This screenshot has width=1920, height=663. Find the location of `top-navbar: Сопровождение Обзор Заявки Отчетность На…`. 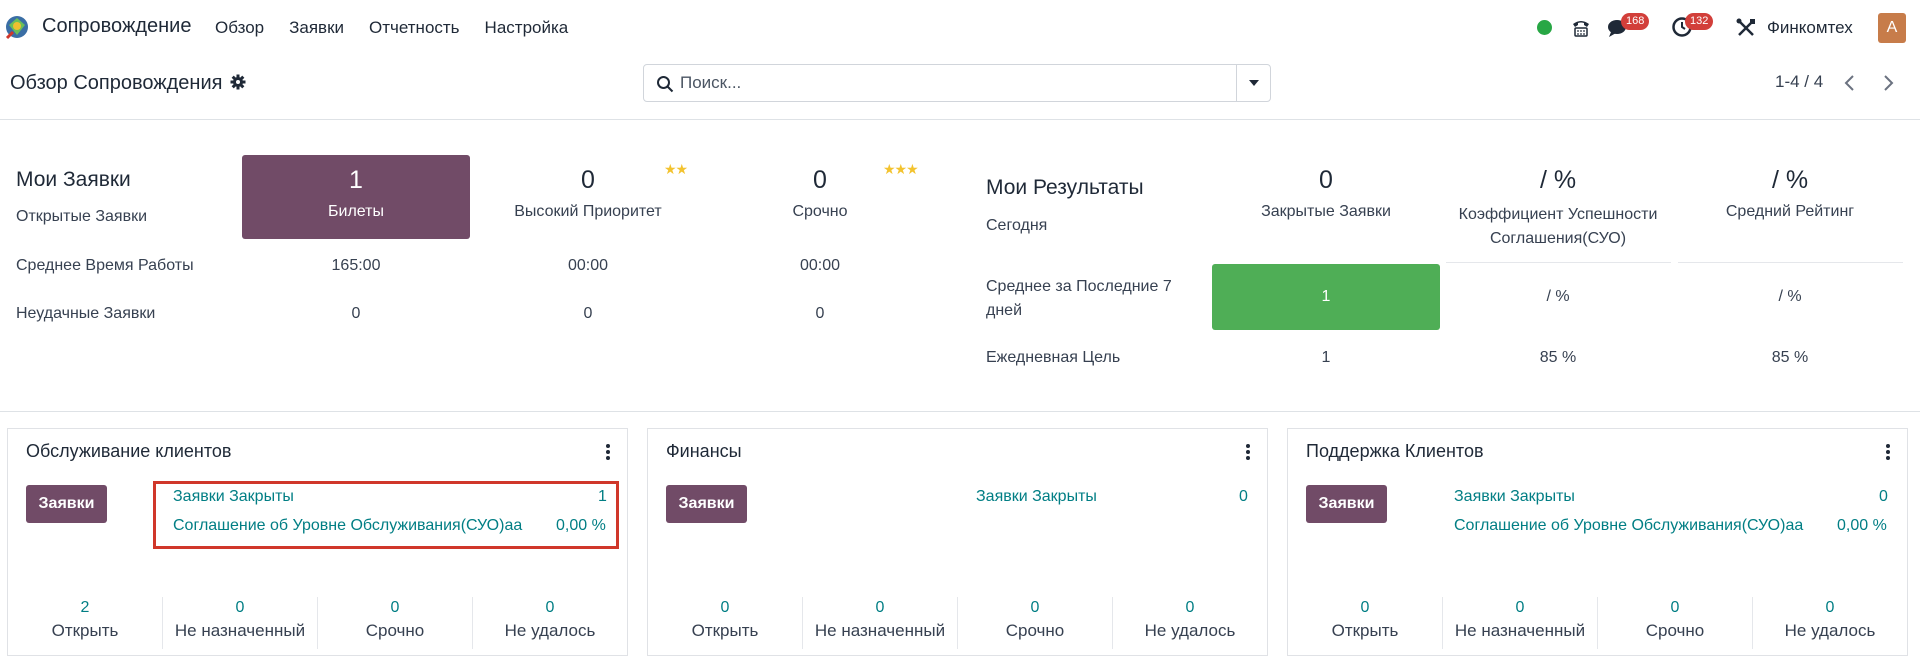

top-navbar: Сопровождение Обзор Заявки Отчетность На… is located at coordinates (960, 28).